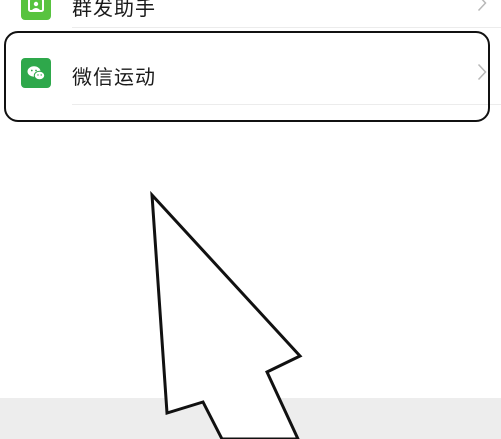 The height and width of the screenshot is (439, 501). Describe the element at coordinates (250, 14) in the screenshot. I see `menu-item-broadcast-helper: 群发助手` at that location.